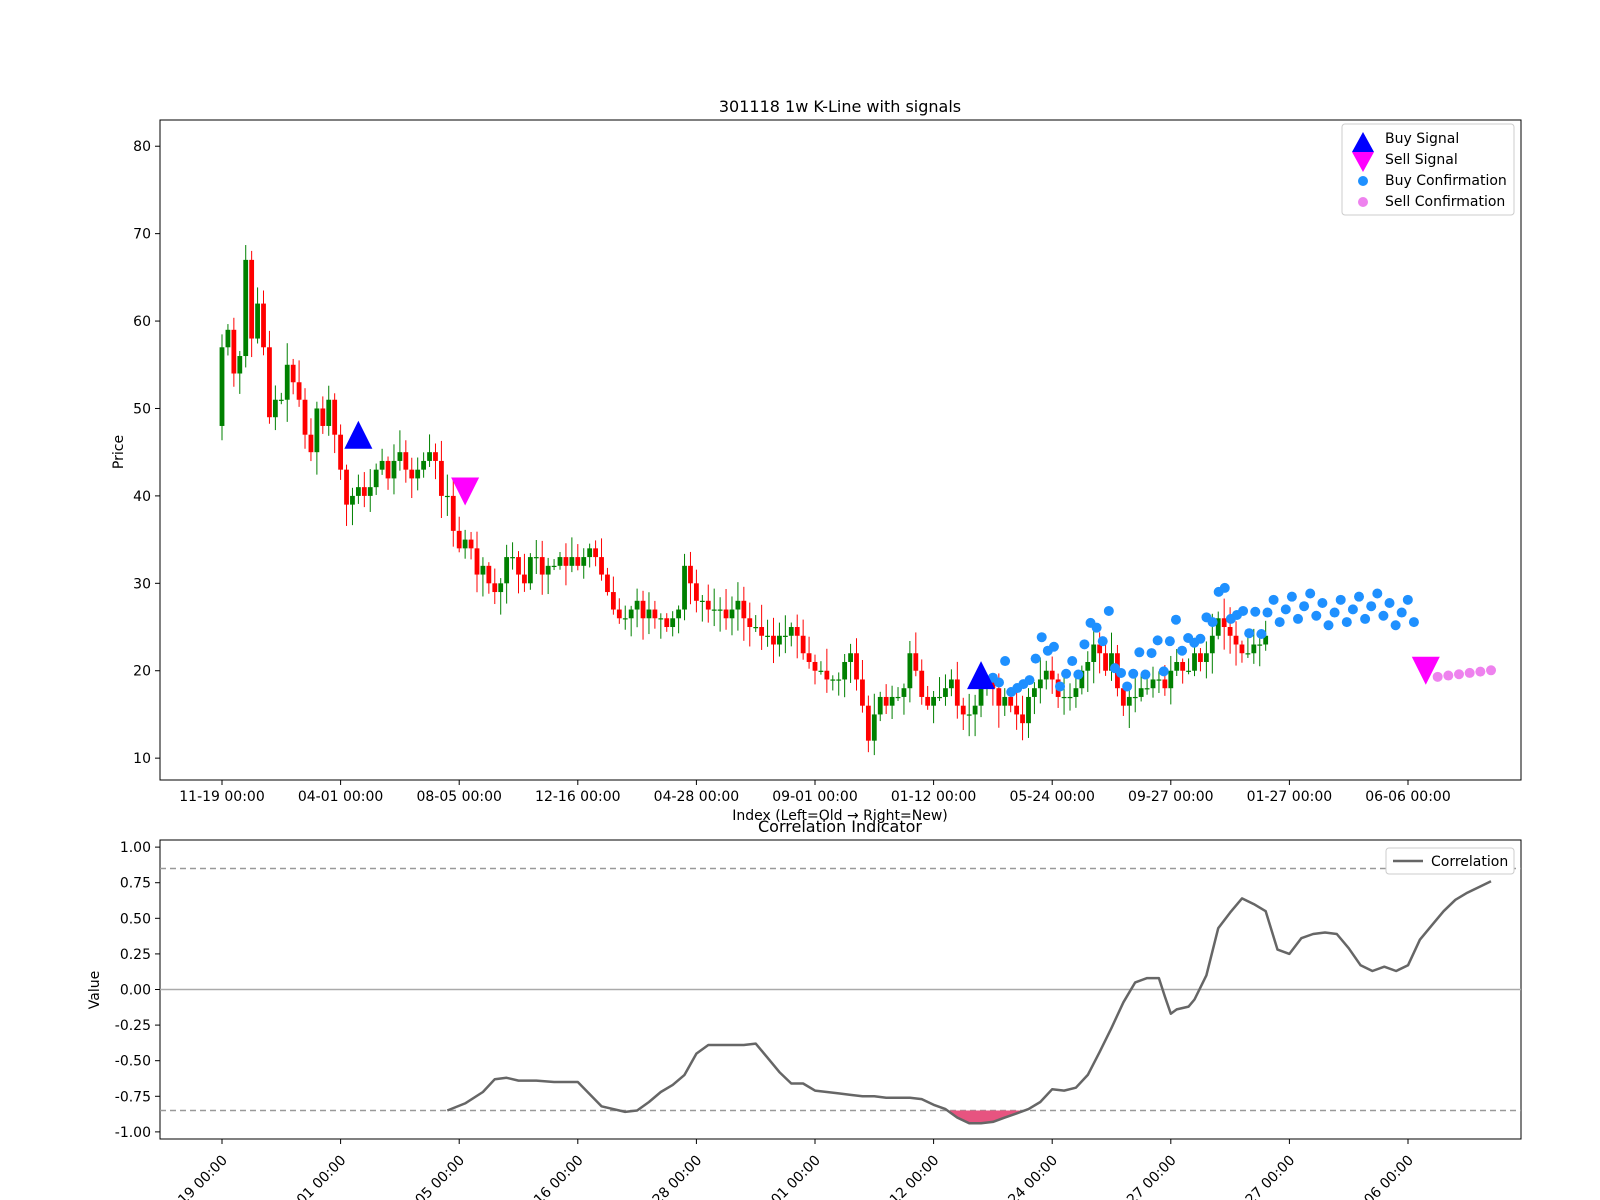  Describe the element at coordinates (933, 797) in the screenshot. I see `x-tick-label: 01-12 00:00` at that location.